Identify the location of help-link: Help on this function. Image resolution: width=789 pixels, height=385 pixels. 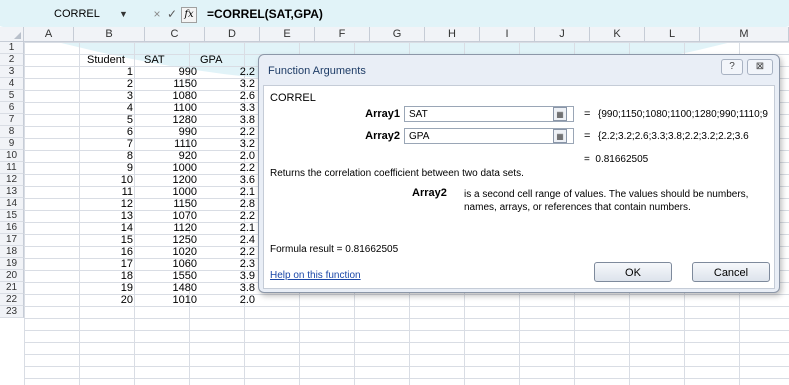
(315, 275).